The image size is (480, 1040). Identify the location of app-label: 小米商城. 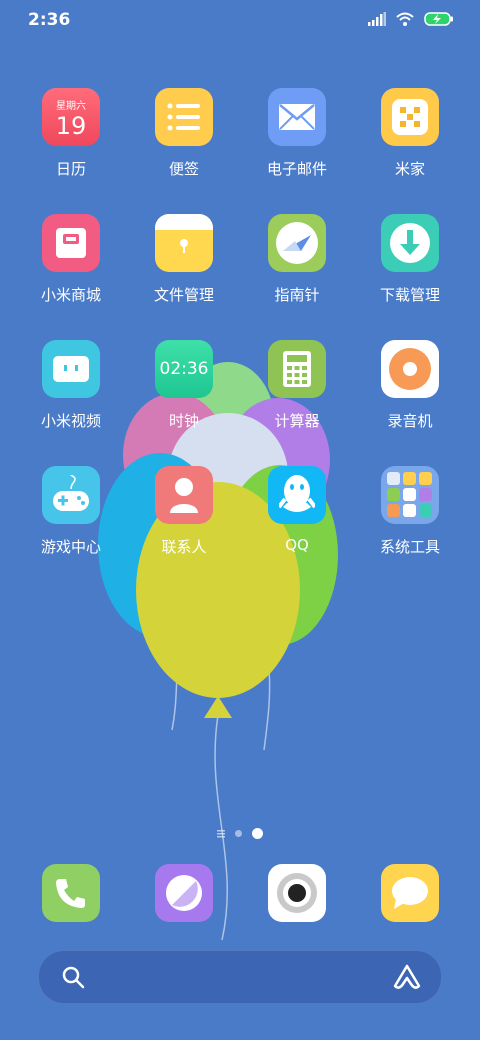
(70, 295).